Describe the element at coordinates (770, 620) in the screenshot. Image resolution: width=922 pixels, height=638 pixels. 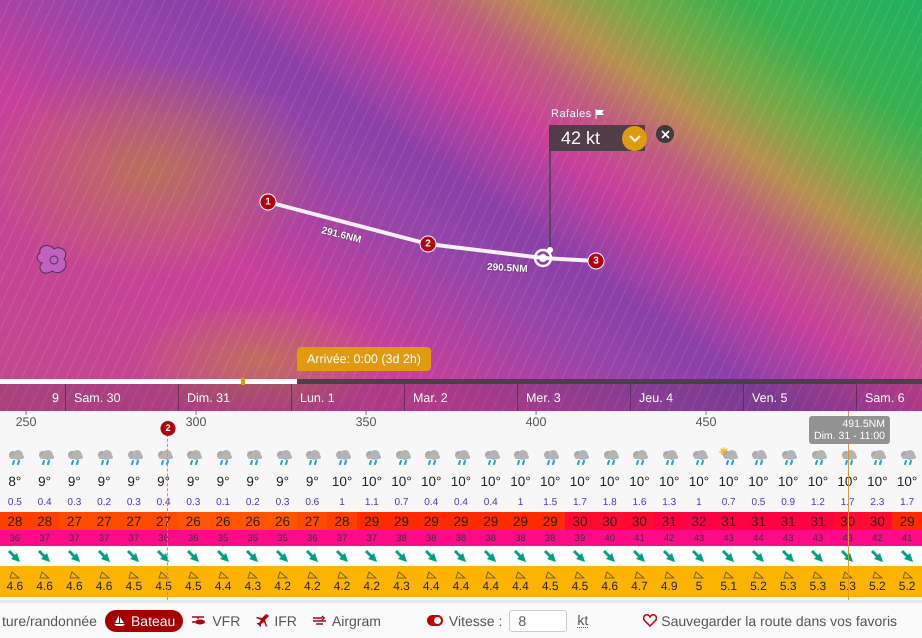
I see `save-route-link: Sauvegarder la route dans vos favoris` at that location.